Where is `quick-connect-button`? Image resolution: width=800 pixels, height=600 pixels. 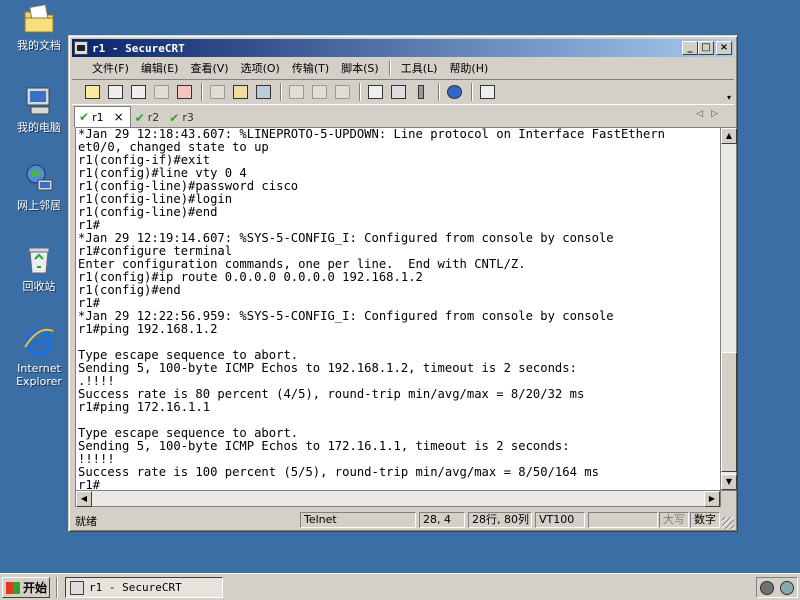 quick-connect-button is located at coordinates (115, 92).